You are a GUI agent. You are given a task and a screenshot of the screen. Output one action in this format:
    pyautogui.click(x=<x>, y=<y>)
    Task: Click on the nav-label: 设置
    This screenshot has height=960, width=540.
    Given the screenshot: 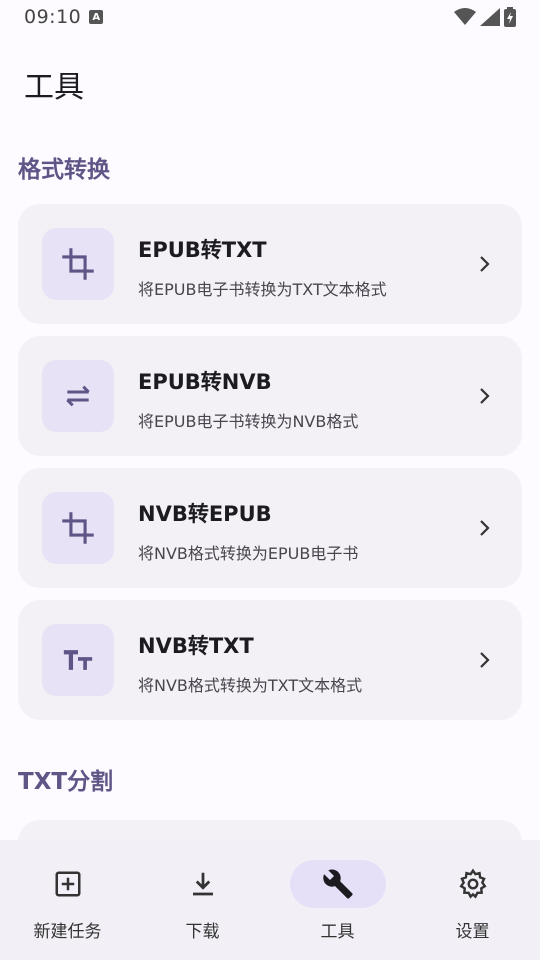 What is the action you would take?
    pyautogui.click(x=472, y=932)
    